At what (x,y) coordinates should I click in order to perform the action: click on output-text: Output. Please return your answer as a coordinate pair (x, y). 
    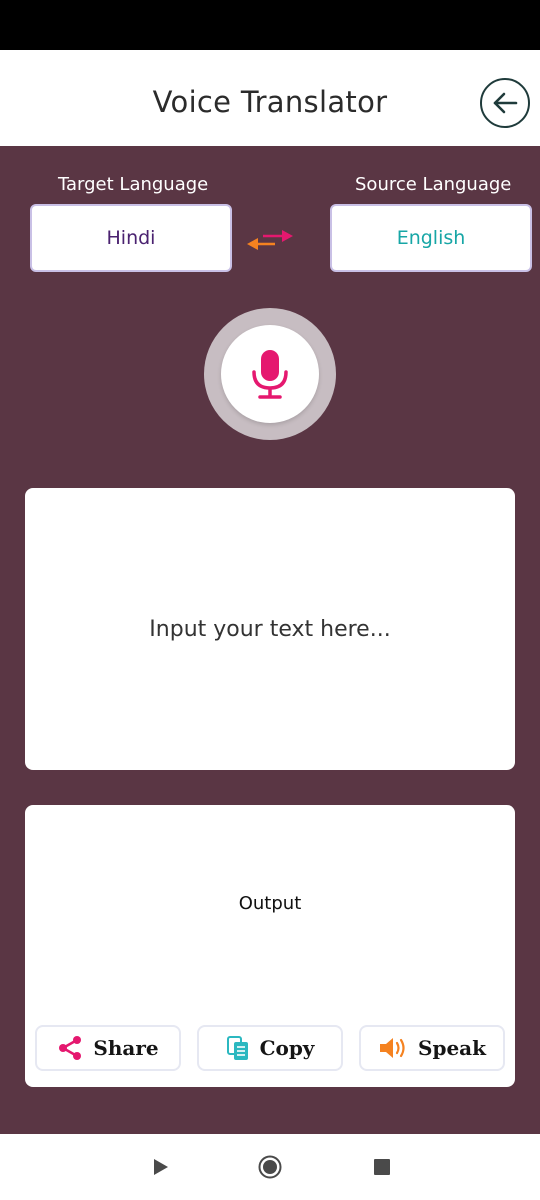
    Looking at the image, I should click on (270, 903).